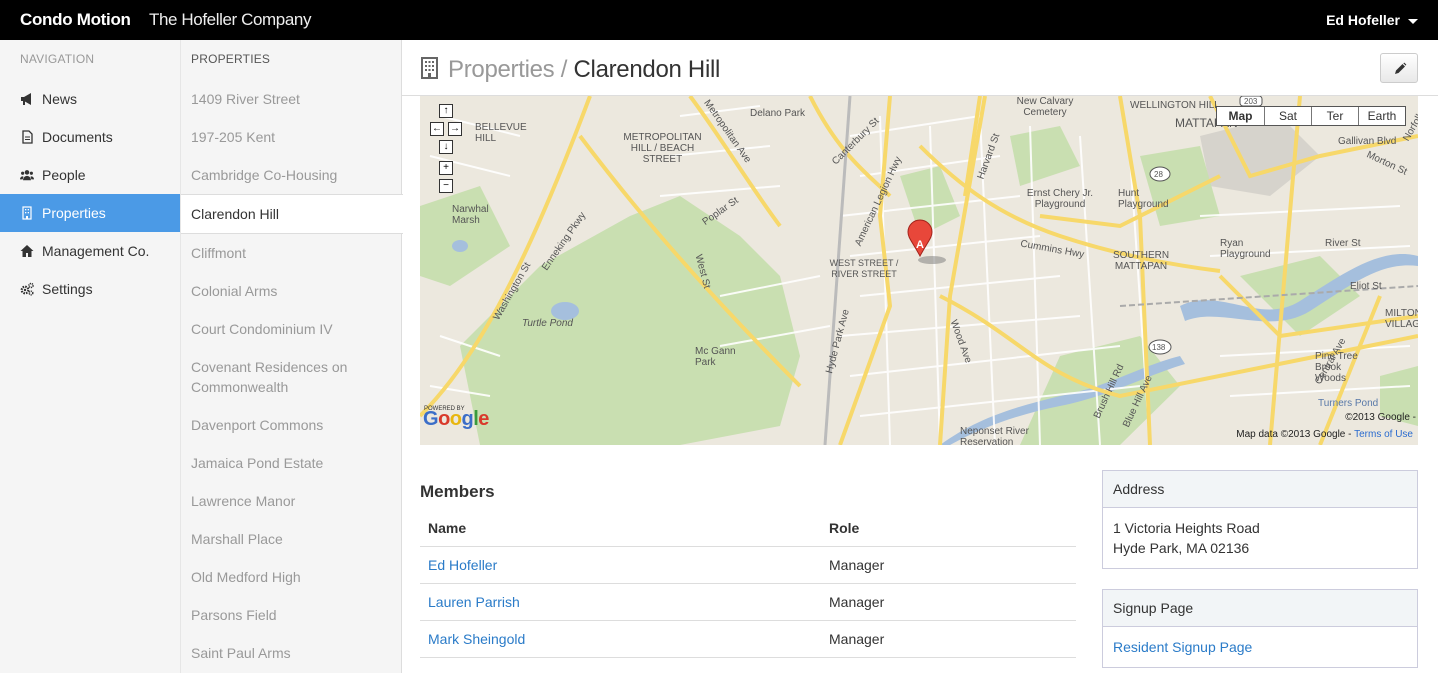  I want to click on nav-item-people: People, so click(90, 175).